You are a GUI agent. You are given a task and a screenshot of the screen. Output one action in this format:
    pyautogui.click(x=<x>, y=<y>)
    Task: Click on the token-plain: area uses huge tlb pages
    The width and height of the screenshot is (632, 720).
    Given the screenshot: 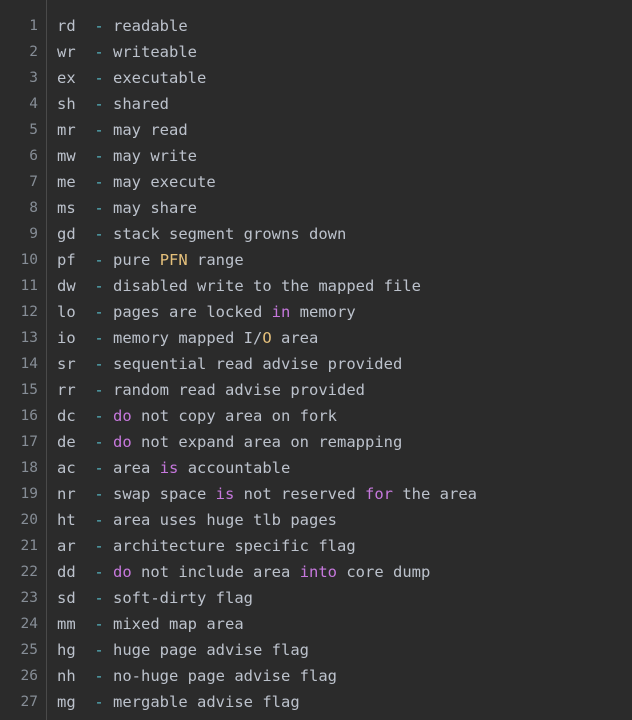 What is the action you would take?
    pyautogui.click(x=220, y=520)
    